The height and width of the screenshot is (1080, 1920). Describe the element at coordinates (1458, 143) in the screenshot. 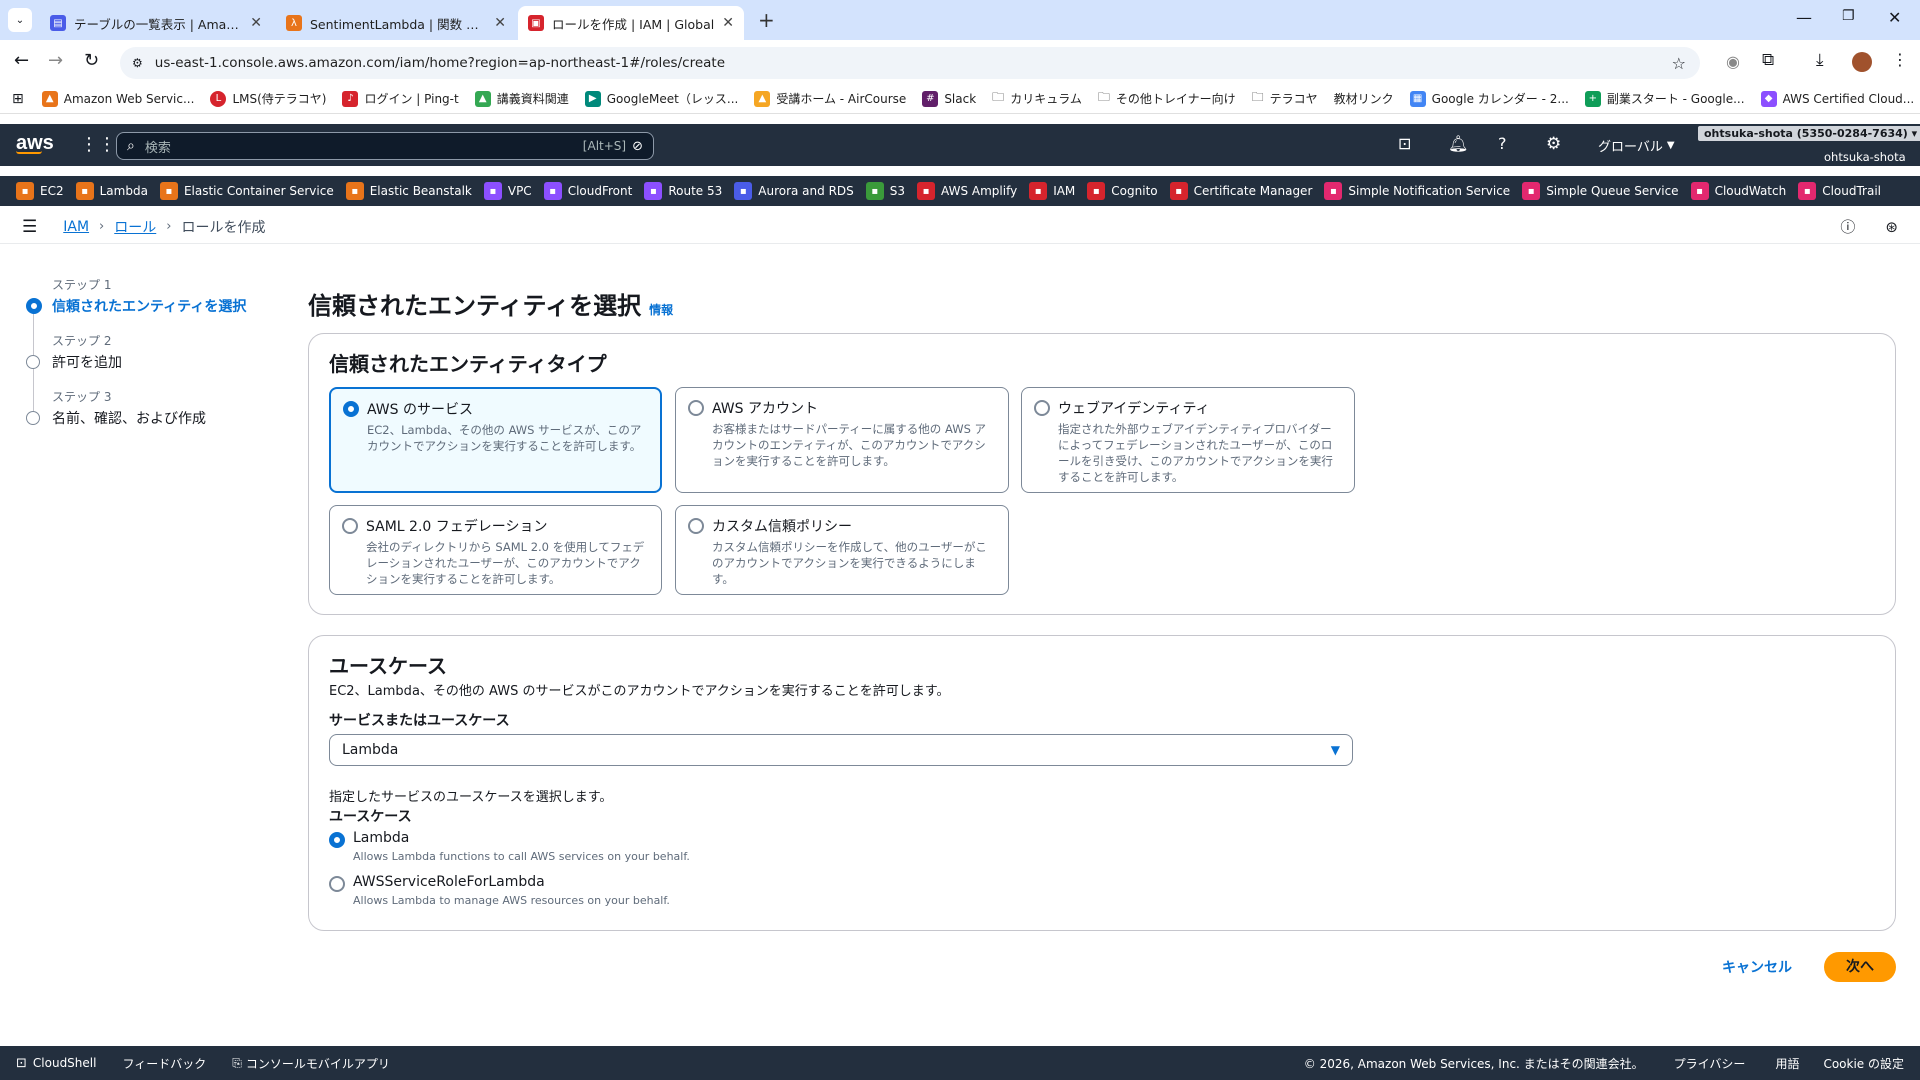

I see `notifications-icon: 🔔︎` at that location.